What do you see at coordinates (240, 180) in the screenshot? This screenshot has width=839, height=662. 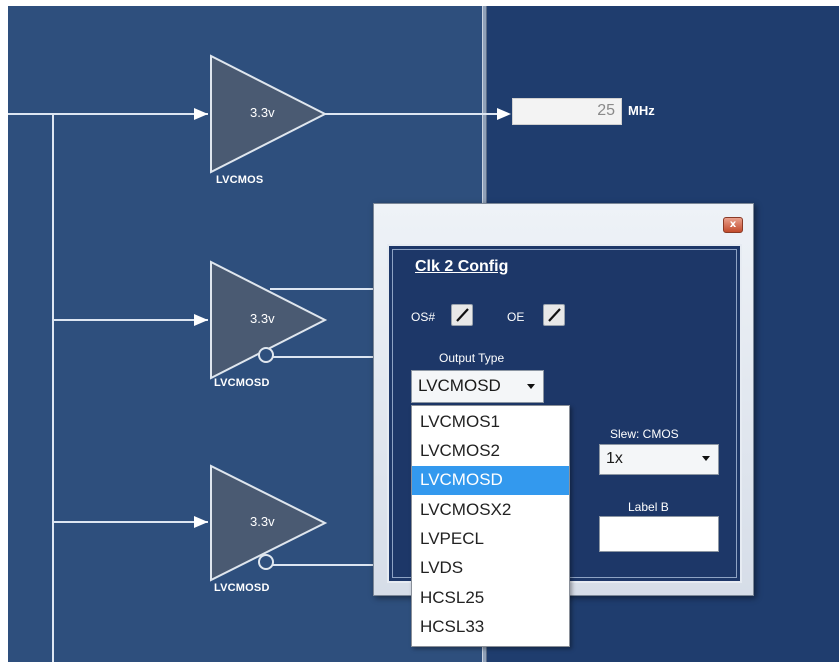 I see `buffer-type-label: LVCMOS` at bounding box center [240, 180].